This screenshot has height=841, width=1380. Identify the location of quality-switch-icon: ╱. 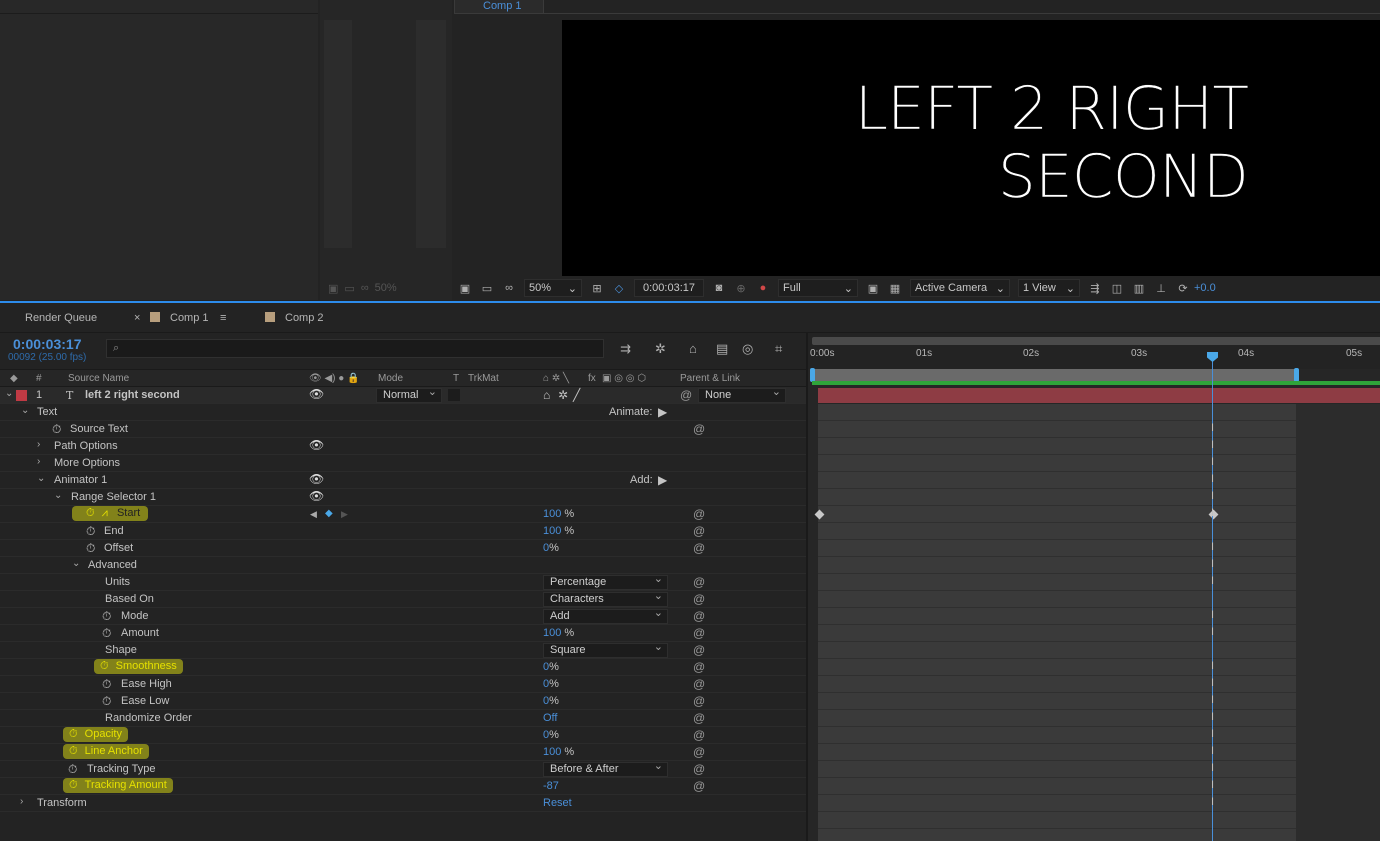
(576, 395).